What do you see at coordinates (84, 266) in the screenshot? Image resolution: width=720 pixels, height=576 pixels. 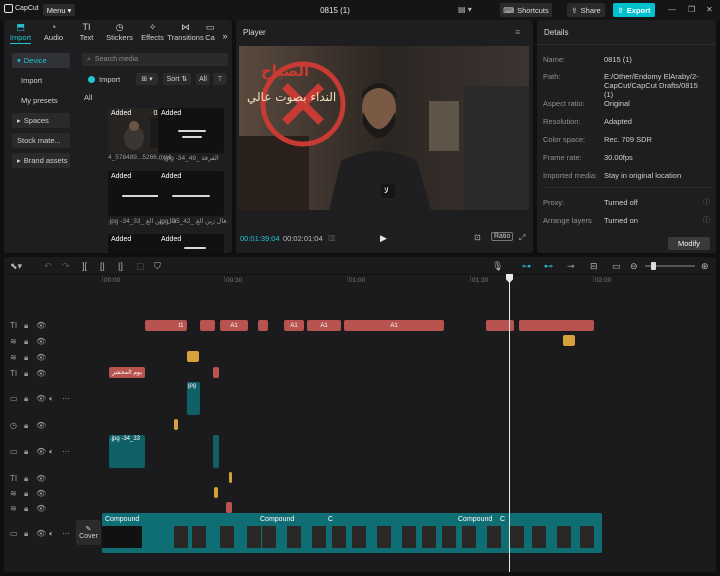 I see `split-icon: ][` at bounding box center [84, 266].